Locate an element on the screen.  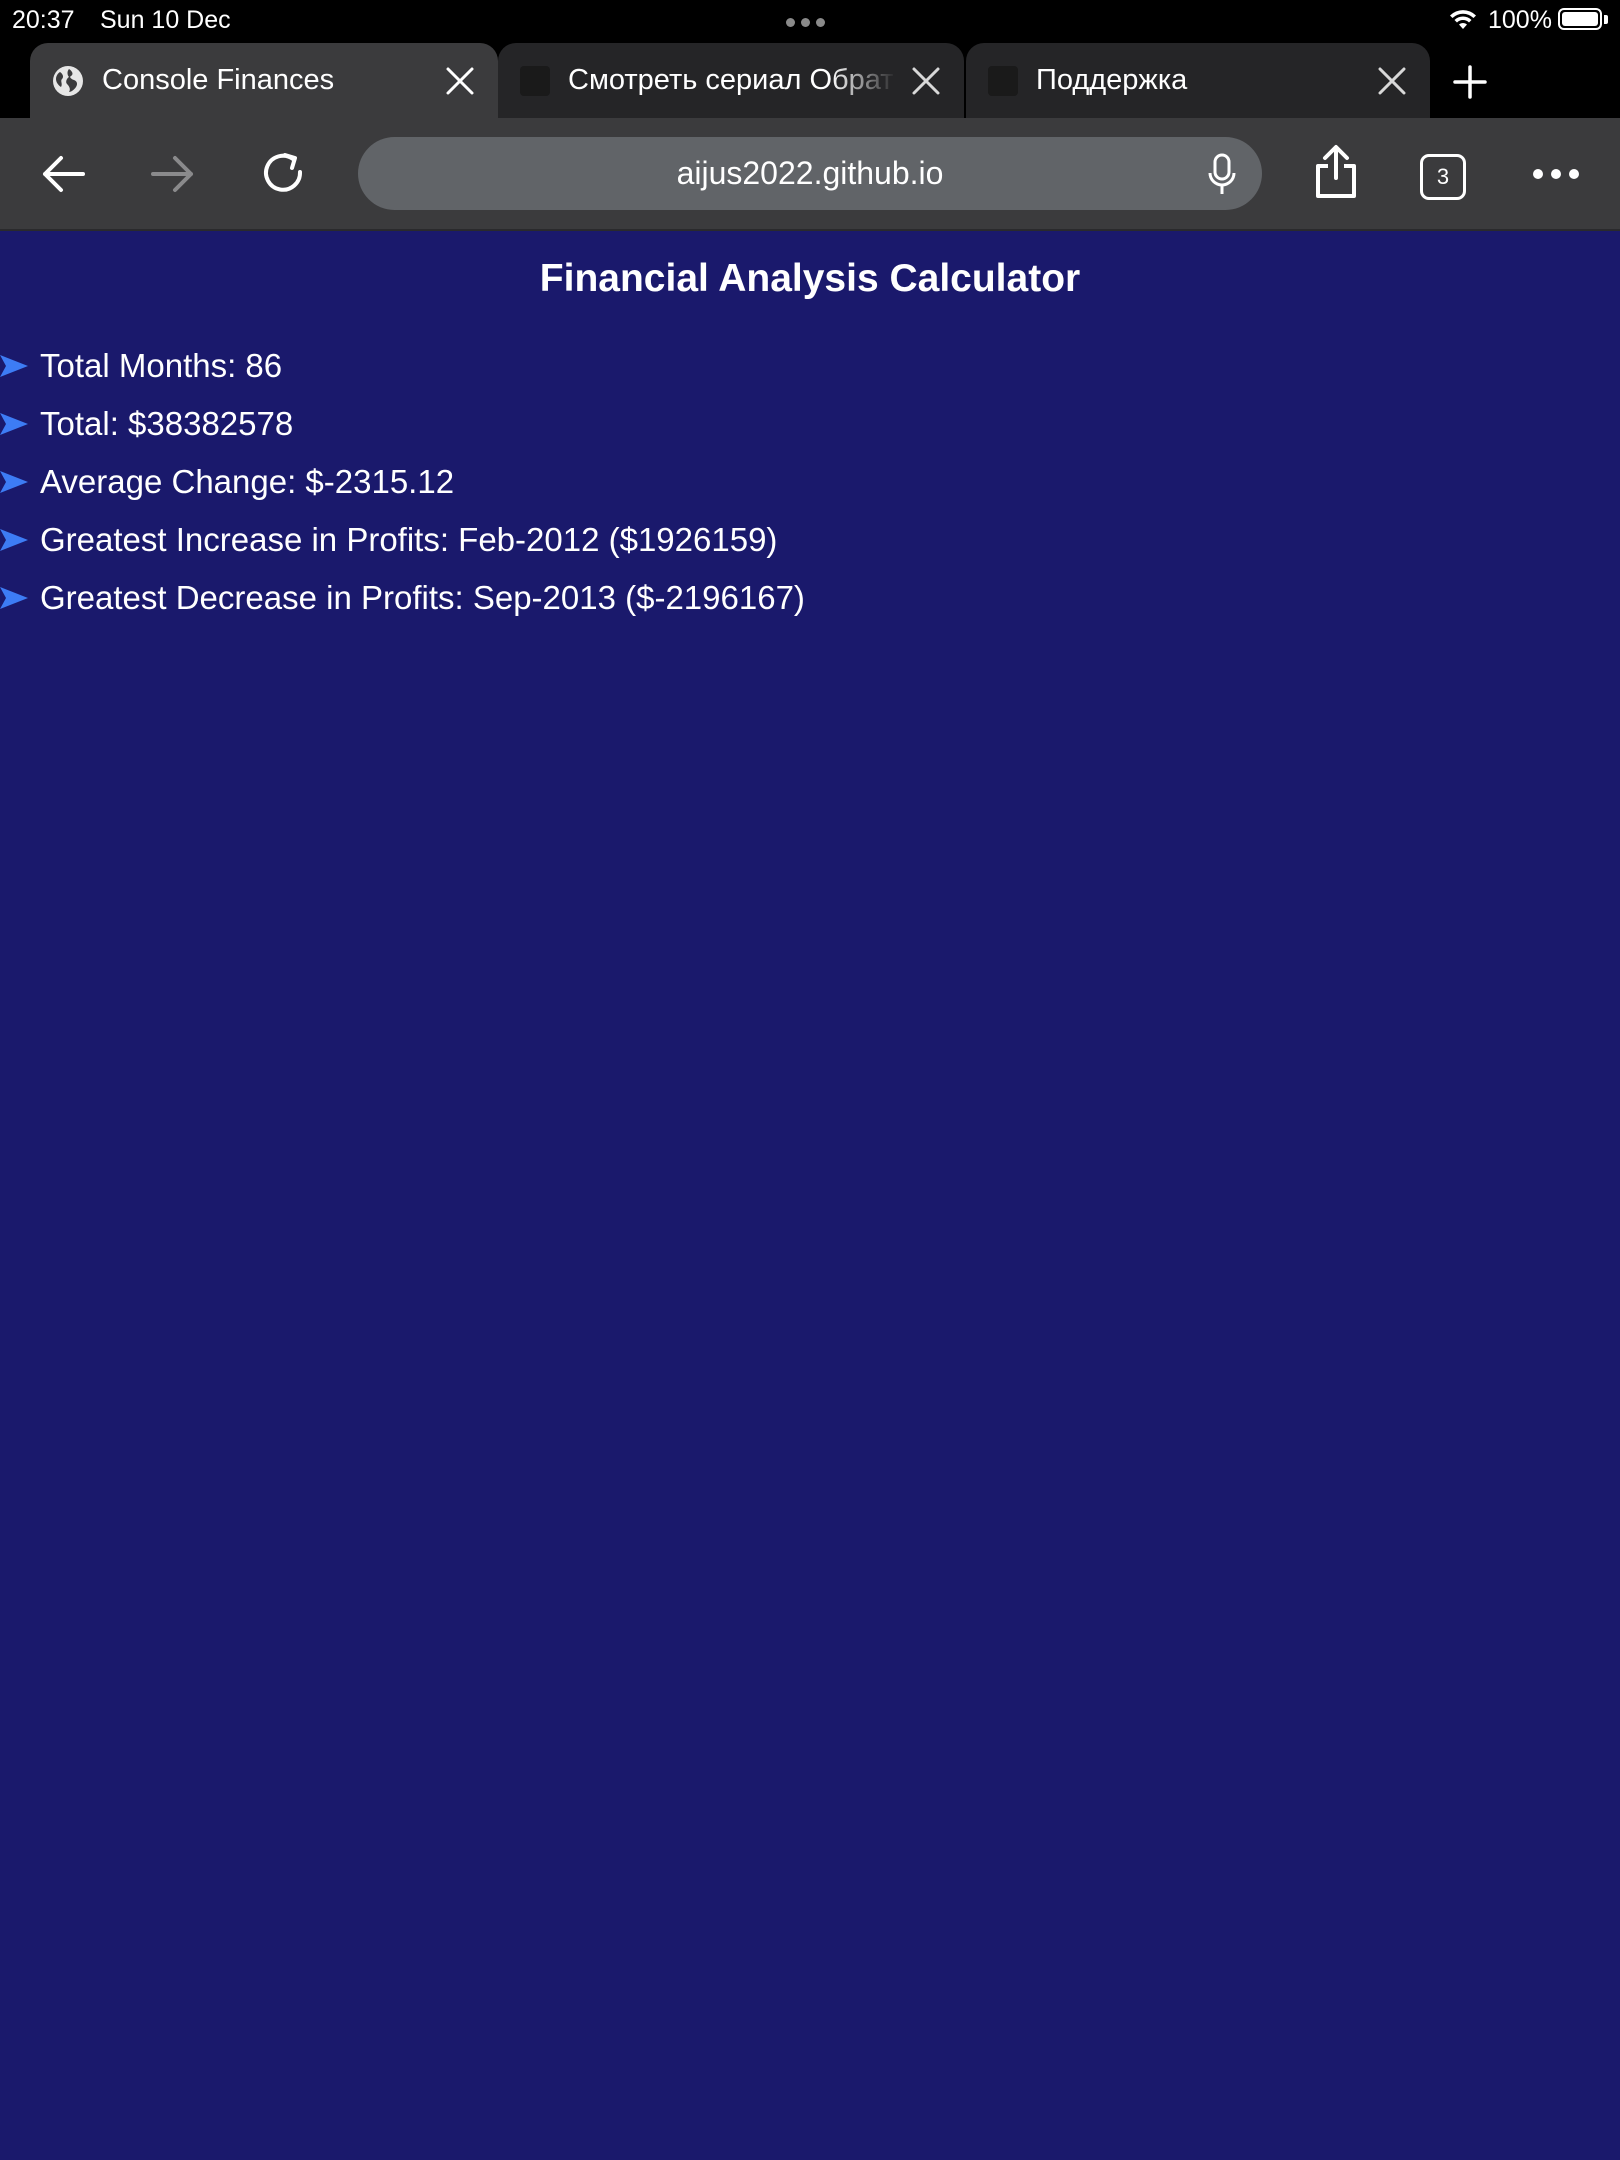
forward-button is located at coordinates (173, 174).